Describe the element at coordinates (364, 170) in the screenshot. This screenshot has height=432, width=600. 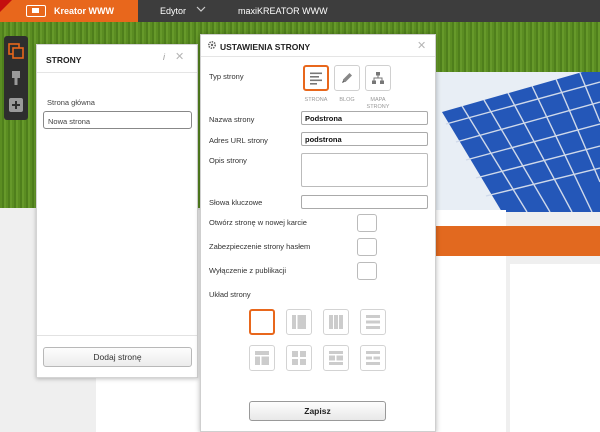
I see `page-description-textarea` at that location.